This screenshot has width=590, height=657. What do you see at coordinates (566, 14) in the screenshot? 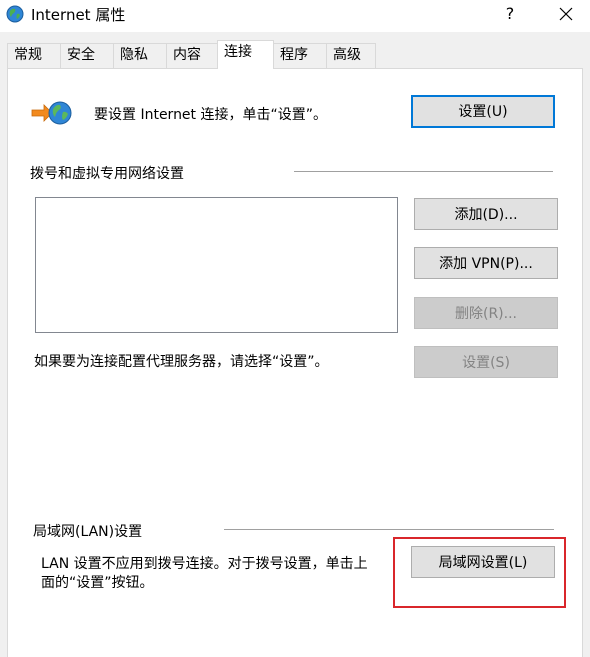
I see `close-icon` at bounding box center [566, 14].